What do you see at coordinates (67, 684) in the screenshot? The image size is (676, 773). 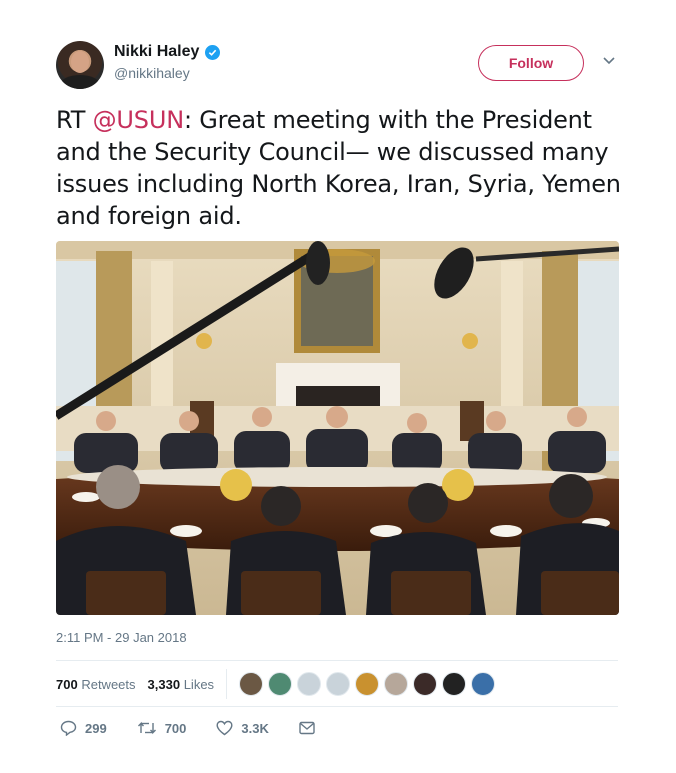 I see `retweets-count: 700` at bounding box center [67, 684].